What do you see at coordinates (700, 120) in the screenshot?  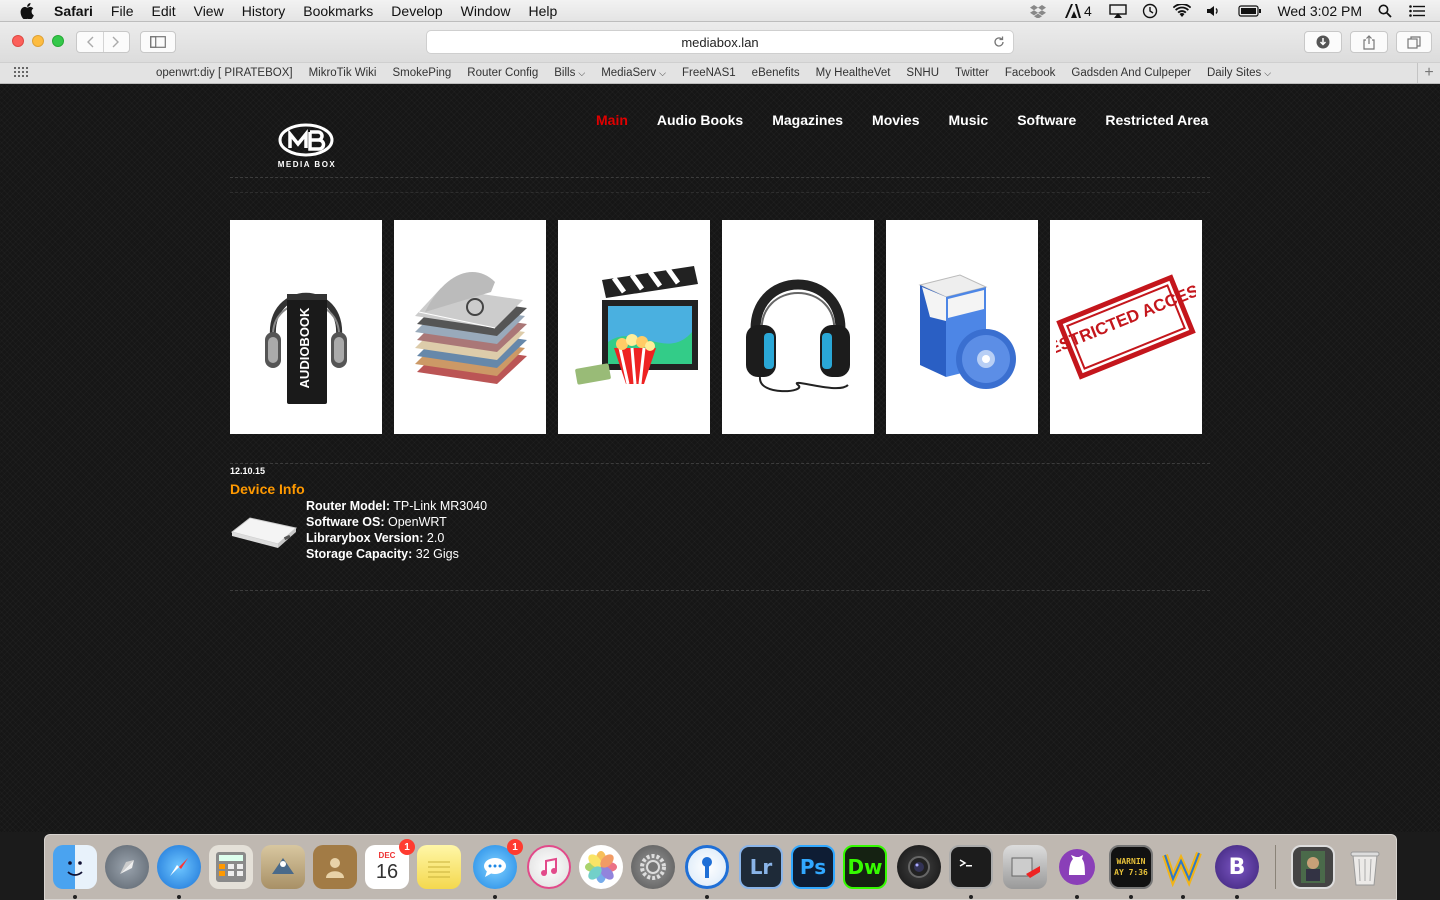 I see `nav-audio-books: Audio Books` at bounding box center [700, 120].